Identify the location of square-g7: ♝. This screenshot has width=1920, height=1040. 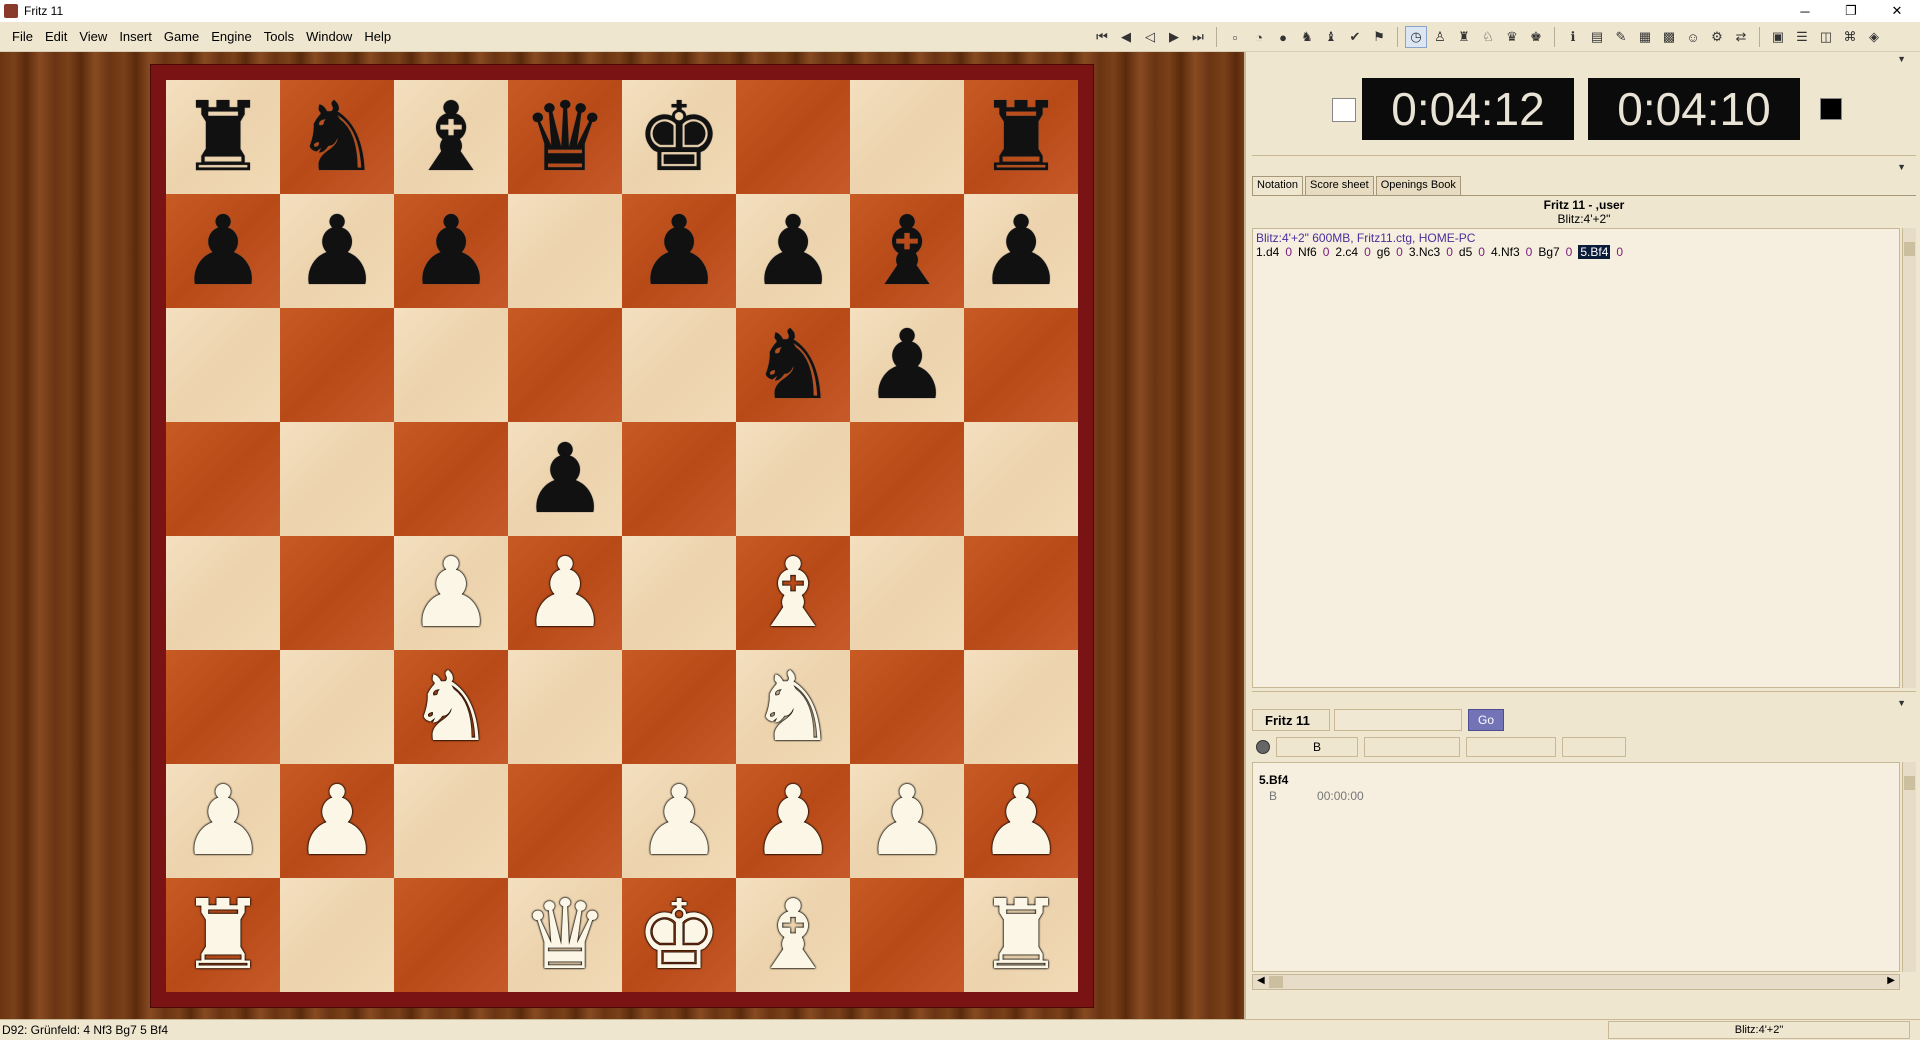
(907, 251).